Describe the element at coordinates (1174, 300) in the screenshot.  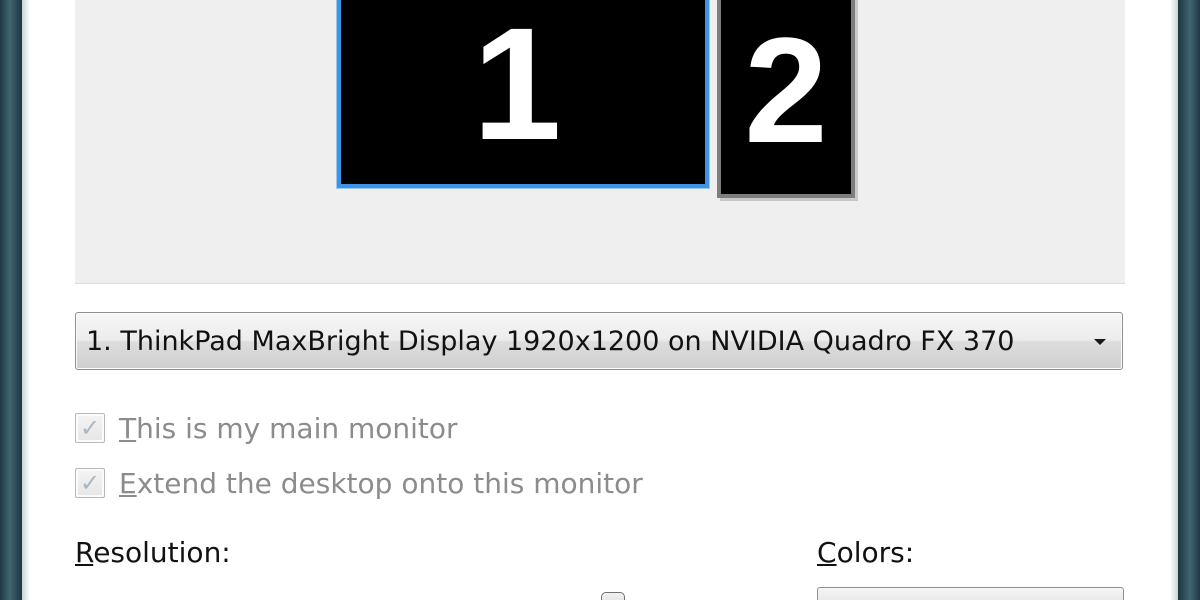
I see `window-frame-inner-right` at that location.